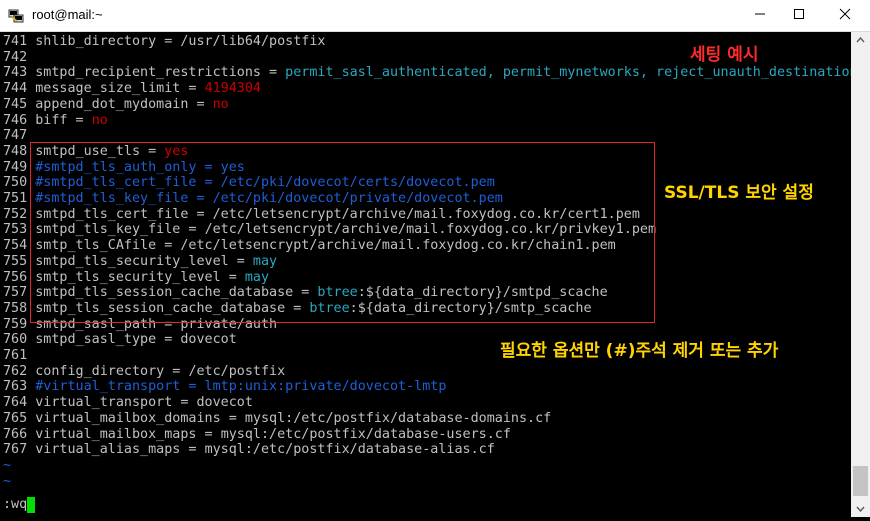 Image resolution: width=870 pixels, height=521 pixels. I want to click on config-key: config_directory =, so click(112, 371).